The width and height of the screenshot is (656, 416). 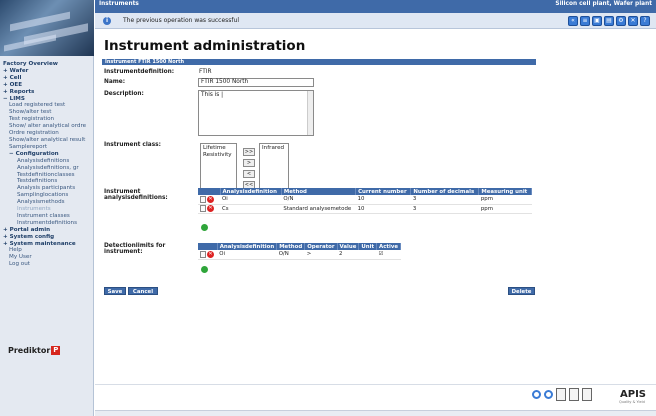 What do you see at coordinates (319, 62) in the screenshot?
I see `section-header: Instrument FTIR 1500 North` at bounding box center [319, 62].